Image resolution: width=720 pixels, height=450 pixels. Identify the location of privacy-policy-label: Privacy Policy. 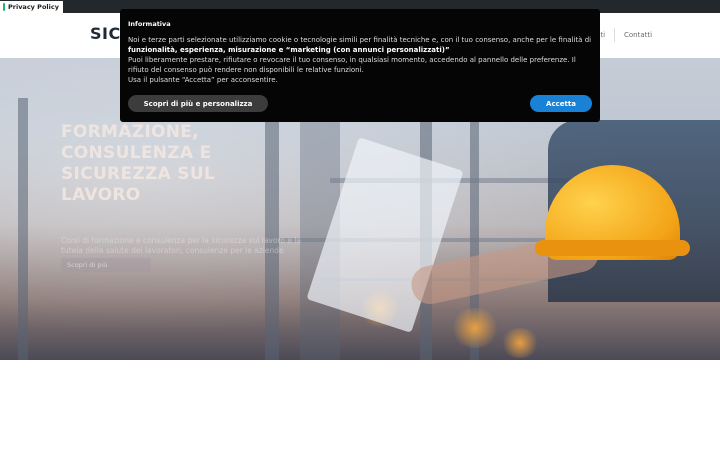
(33, 7).